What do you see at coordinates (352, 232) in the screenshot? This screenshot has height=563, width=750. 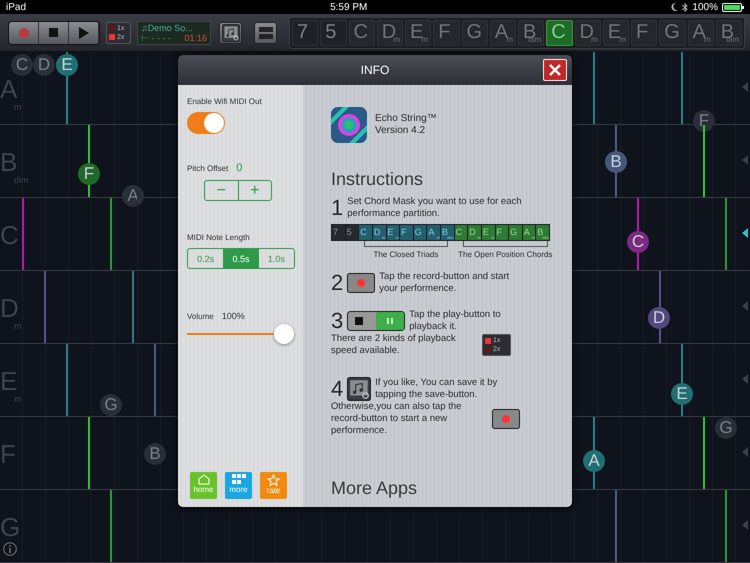 I see `mask-key: 5` at bounding box center [352, 232].